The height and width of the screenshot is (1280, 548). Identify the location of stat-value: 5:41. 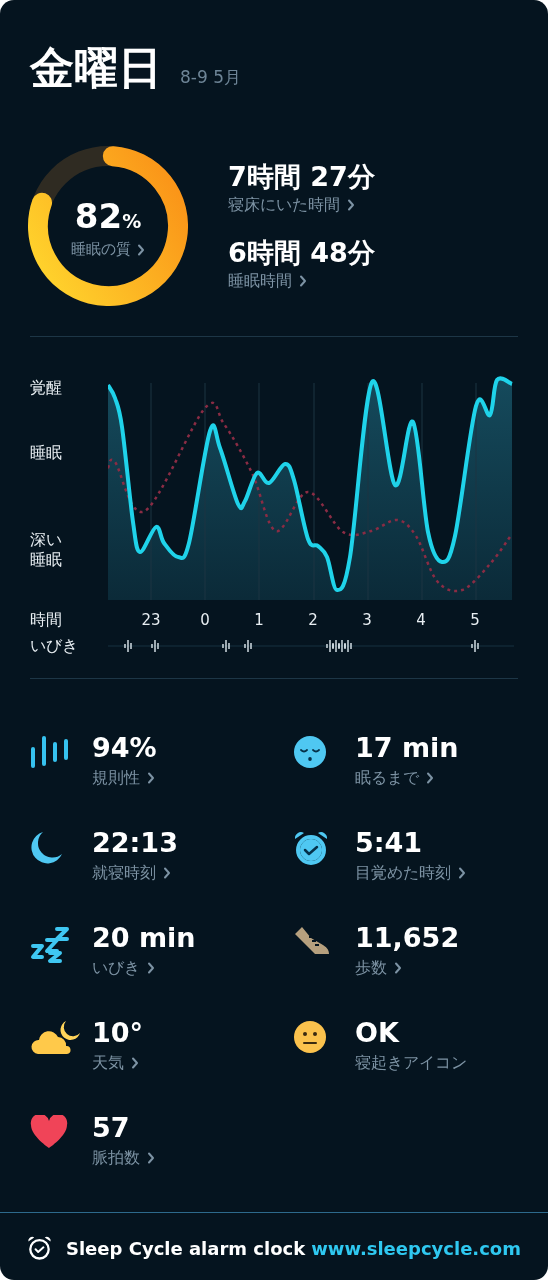
(389, 843).